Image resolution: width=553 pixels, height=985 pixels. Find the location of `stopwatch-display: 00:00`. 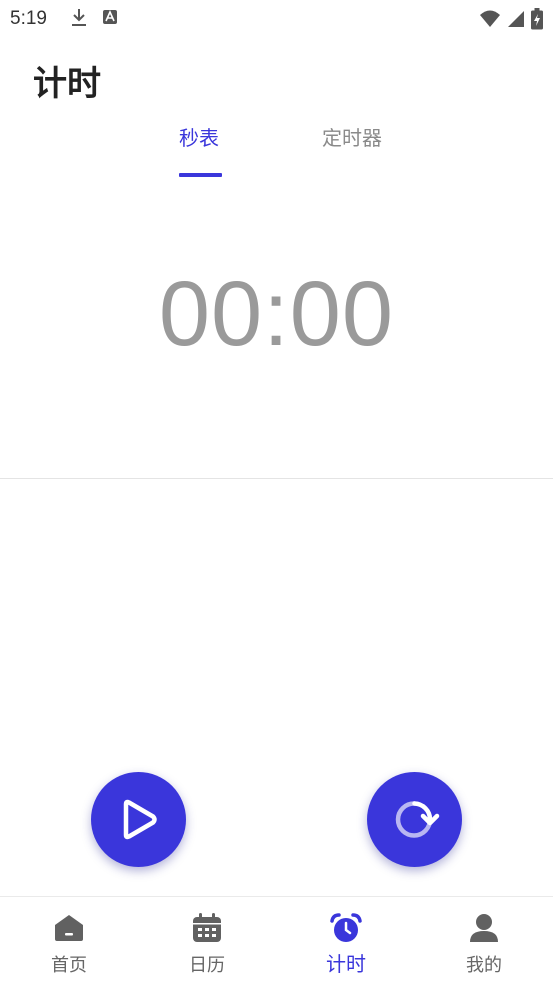

stopwatch-display: 00:00 is located at coordinates (276, 314).